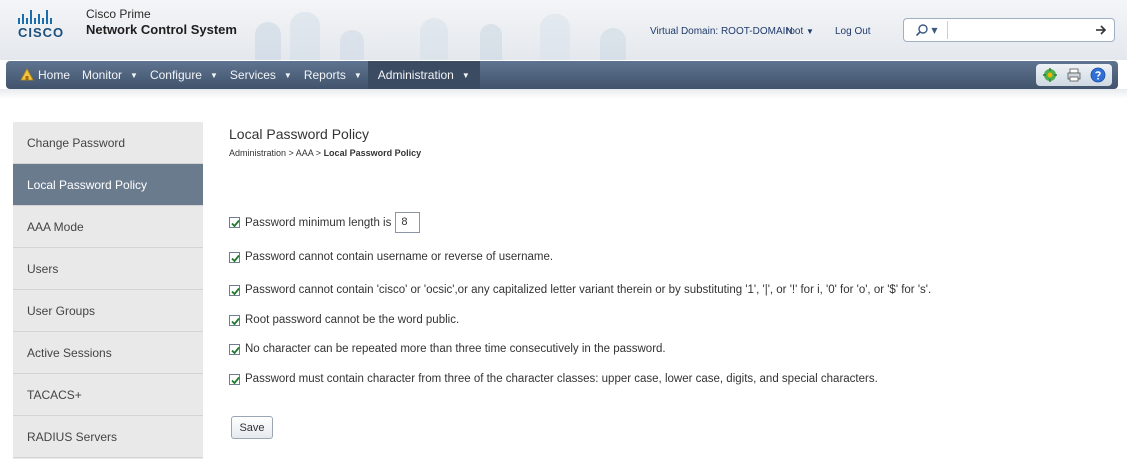 The height and width of the screenshot is (459, 1127). What do you see at coordinates (299, 134) in the screenshot?
I see `page-title: Local Password Policy` at bounding box center [299, 134].